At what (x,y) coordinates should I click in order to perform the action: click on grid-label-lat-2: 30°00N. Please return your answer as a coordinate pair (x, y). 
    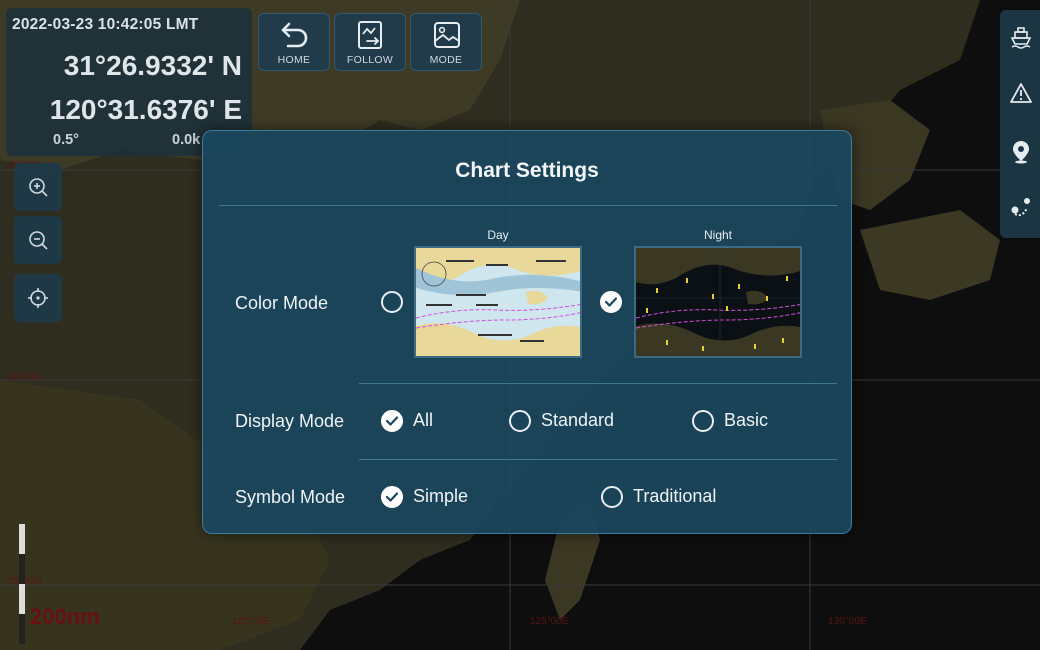
    Looking at the image, I should click on (25, 377).